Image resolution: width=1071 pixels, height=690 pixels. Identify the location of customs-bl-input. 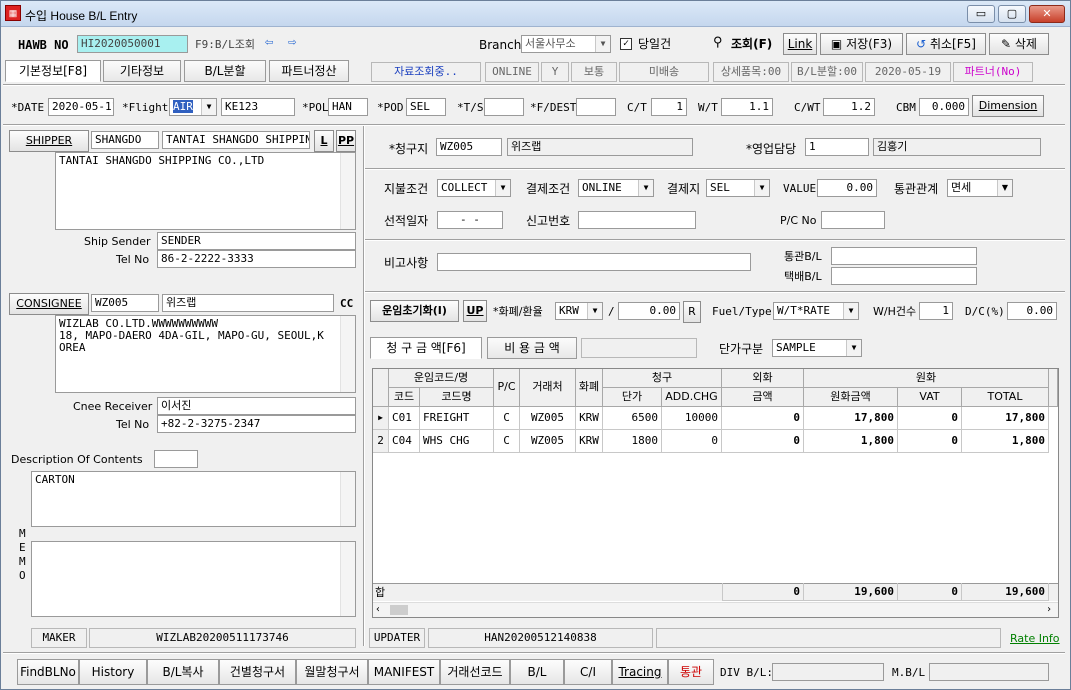
(904, 256).